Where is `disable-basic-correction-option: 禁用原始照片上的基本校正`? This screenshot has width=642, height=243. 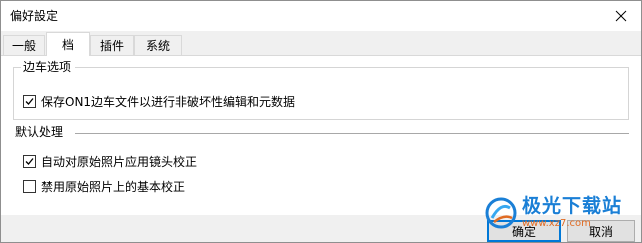
disable-basic-correction-option: 禁用原始照片上的基本校正 is located at coordinates (104, 186).